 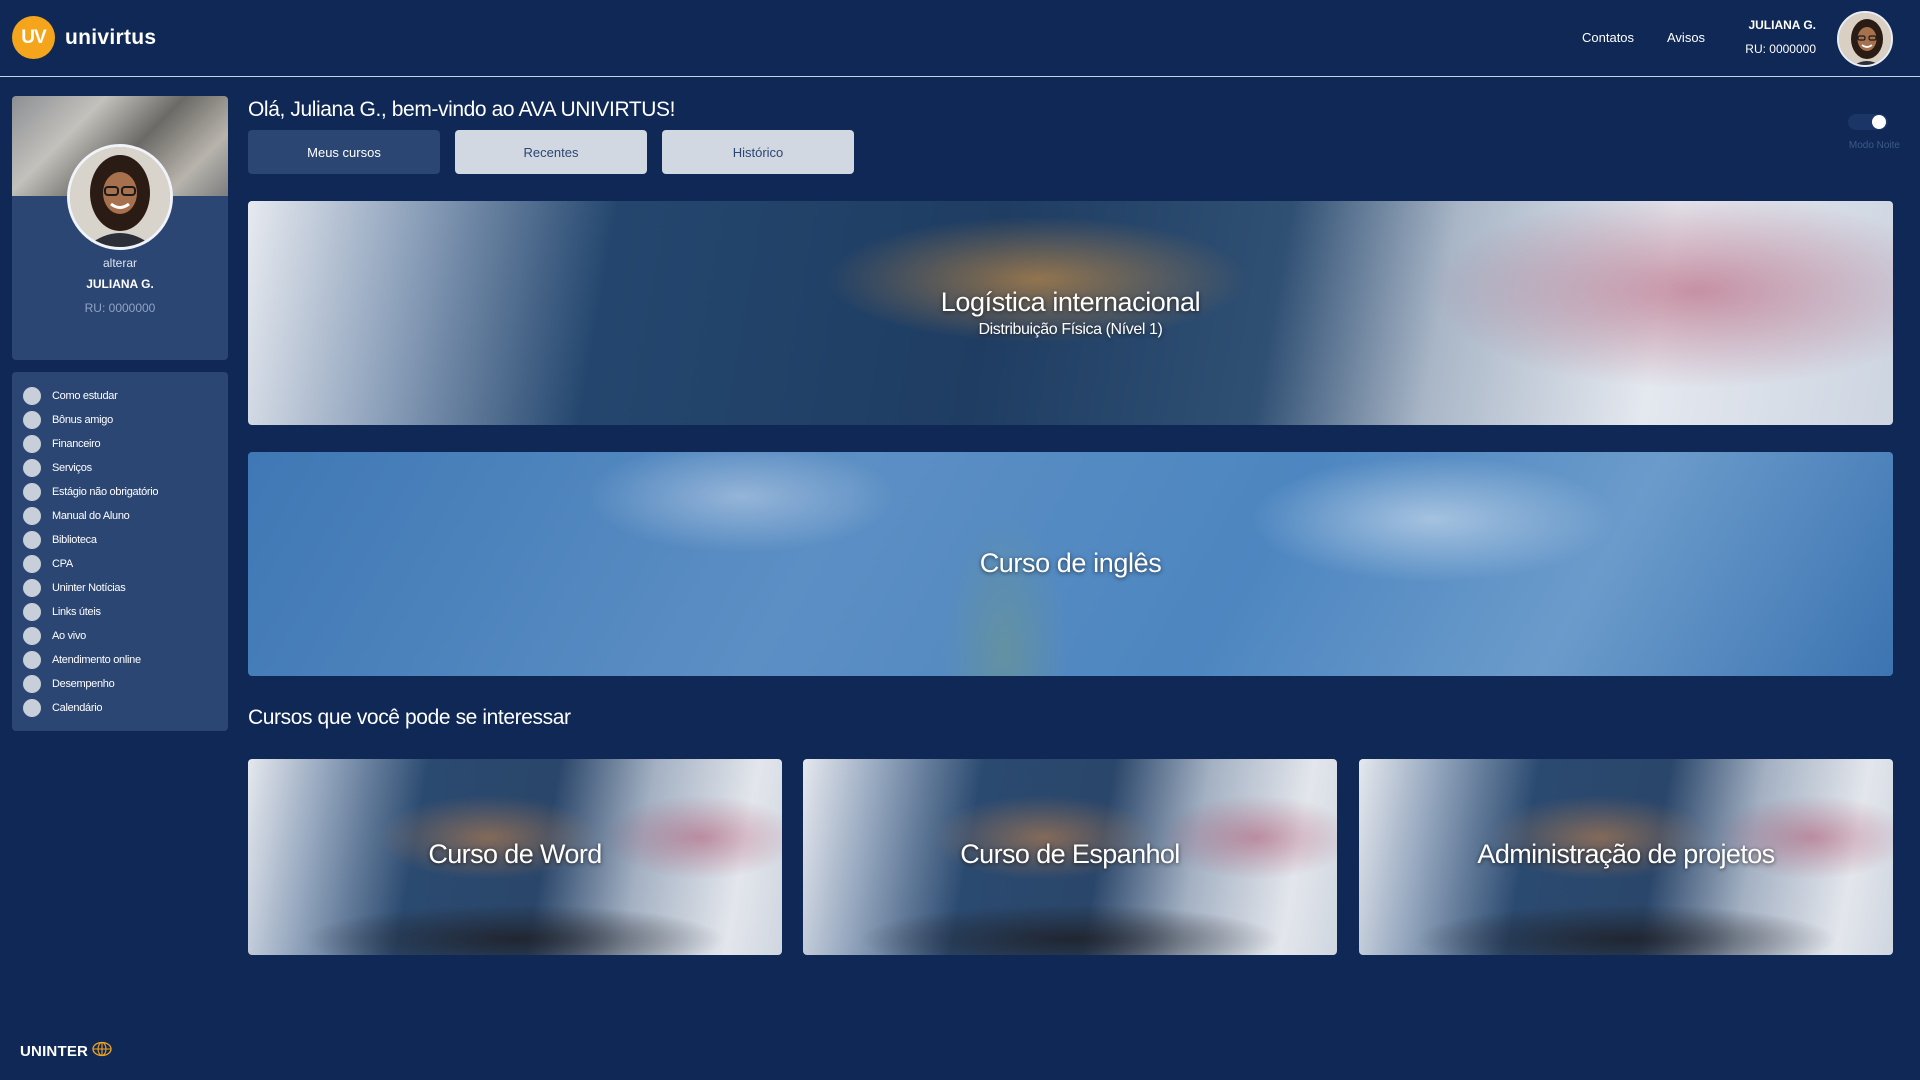 I want to click on suggested-course-title: Curso de Word, so click(x=515, y=854).